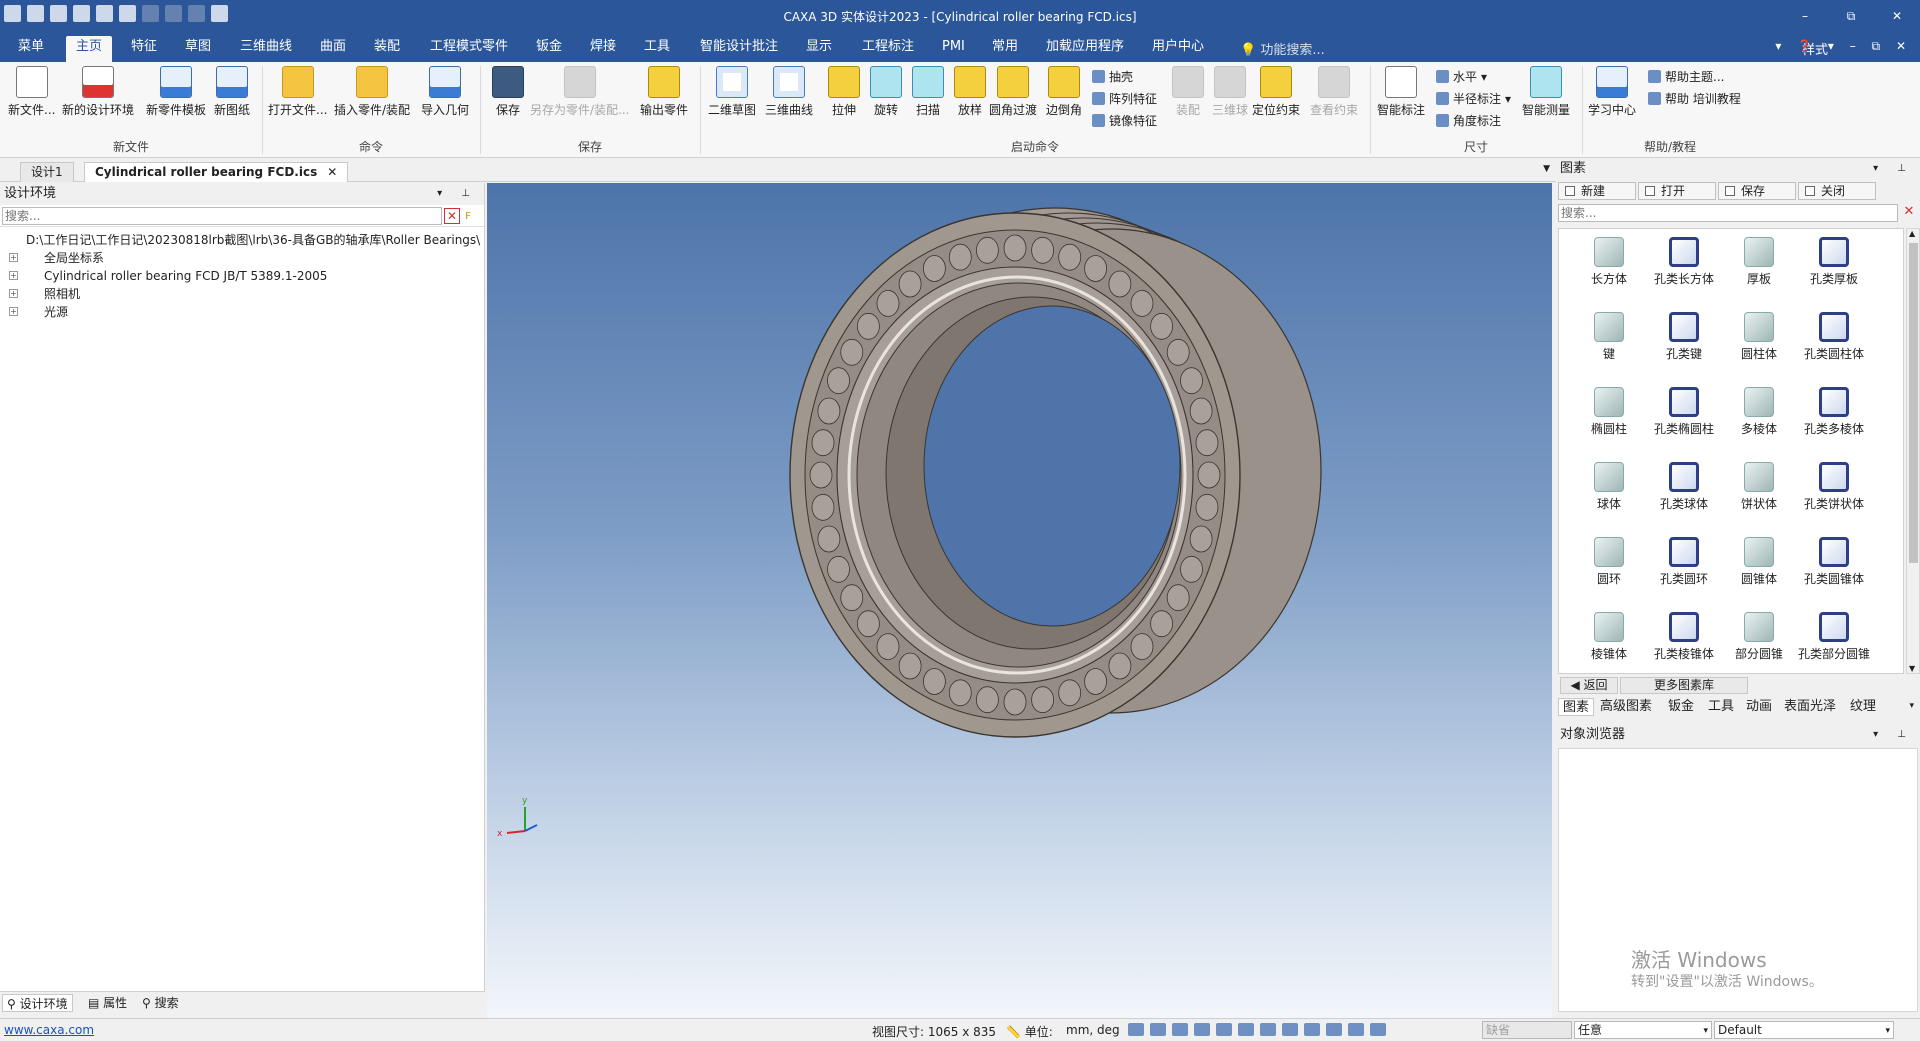  I want to click on tab-engineering-dimension: 工程标注, so click(888, 49).